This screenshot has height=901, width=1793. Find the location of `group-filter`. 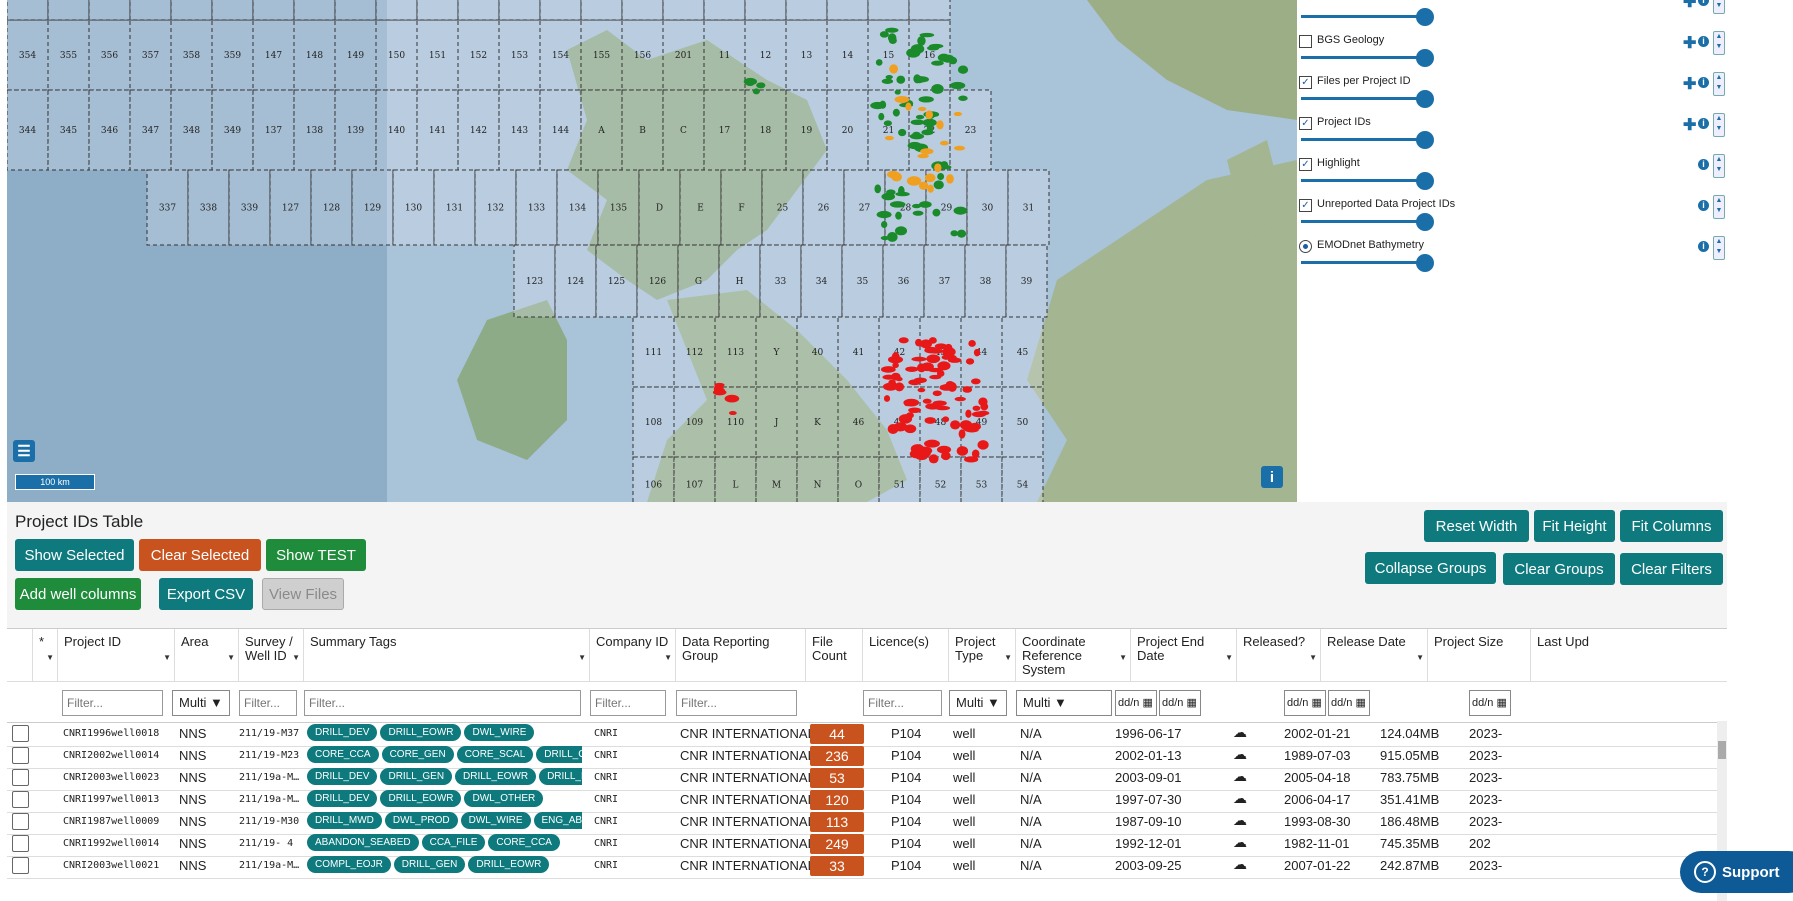

group-filter is located at coordinates (736, 703).